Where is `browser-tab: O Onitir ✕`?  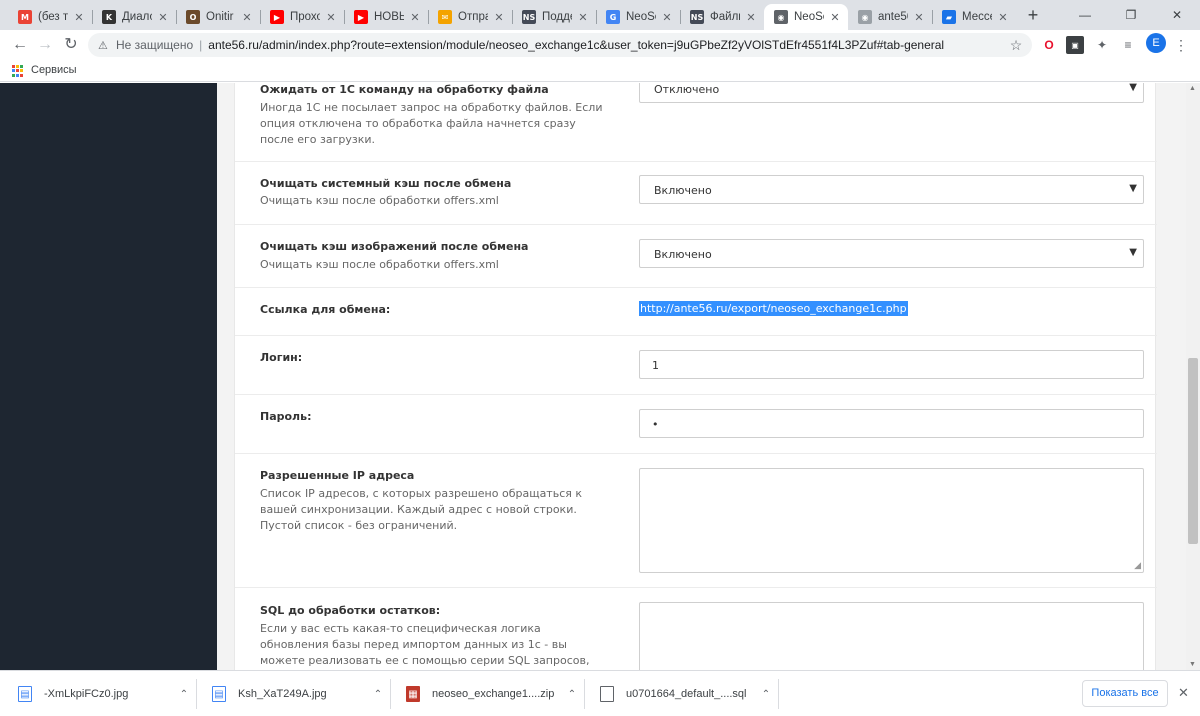 browser-tab: O Onitir ✕ is located at coordinates (218, 17).